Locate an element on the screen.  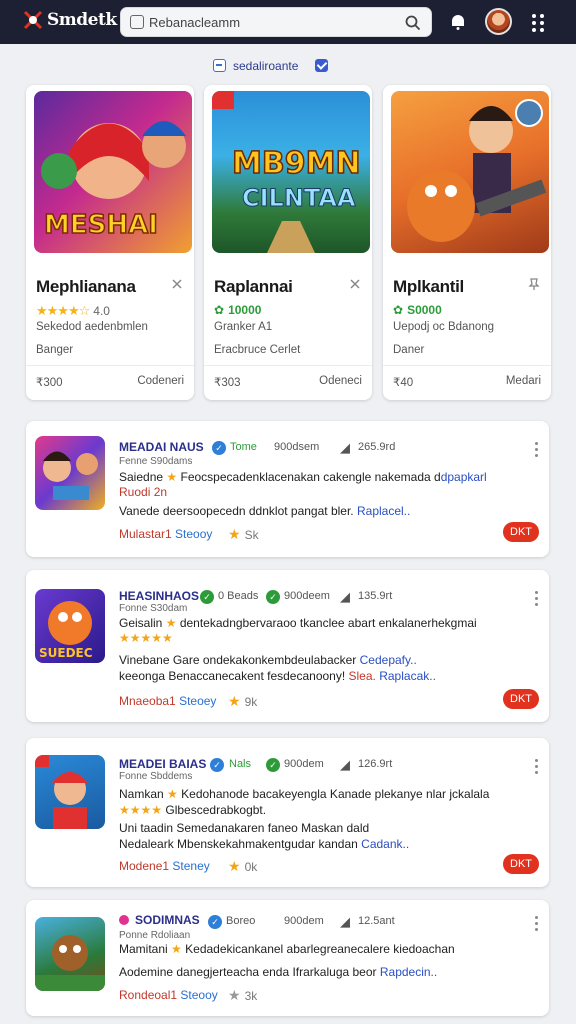
search-placeholder: Rebanacleamm is located at coordinates (195, 22).